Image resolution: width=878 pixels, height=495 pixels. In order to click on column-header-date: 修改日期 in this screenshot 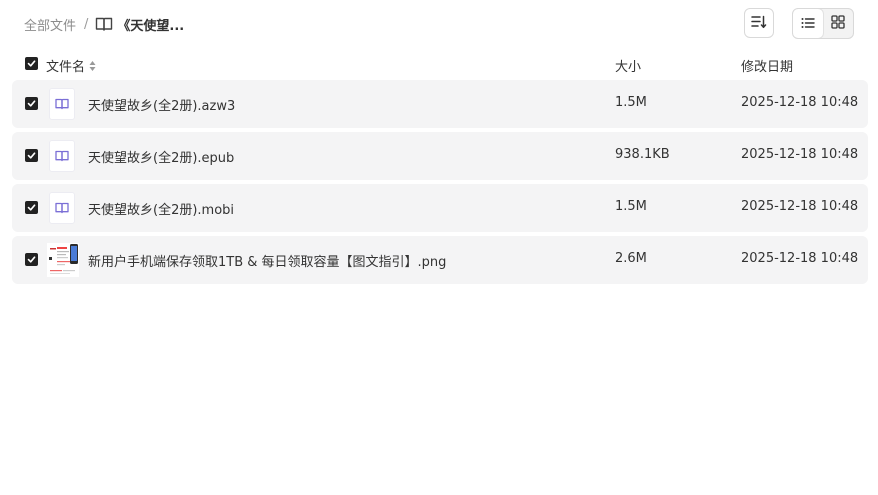, I will do `click(767, 67)`.